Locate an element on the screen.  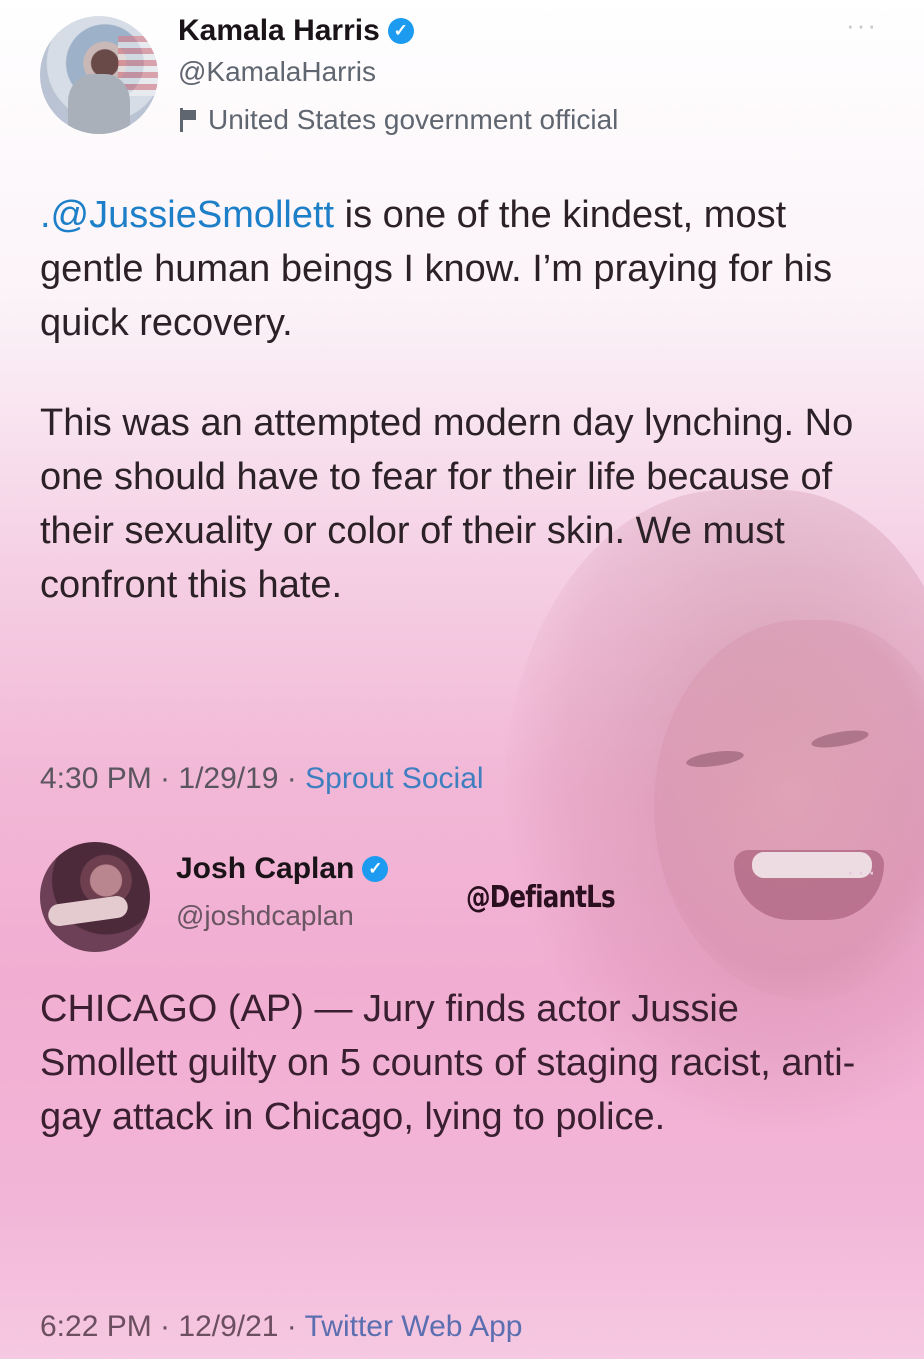
tweet-source-link: Sprout Social is located at coordinates (394, 778).